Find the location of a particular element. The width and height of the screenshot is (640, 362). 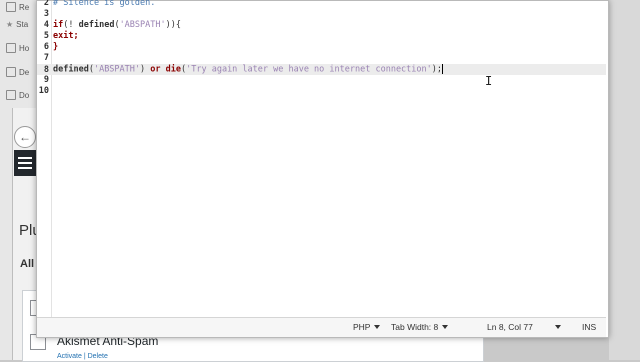

line-number: 7 is located at coordinates (46, 58).